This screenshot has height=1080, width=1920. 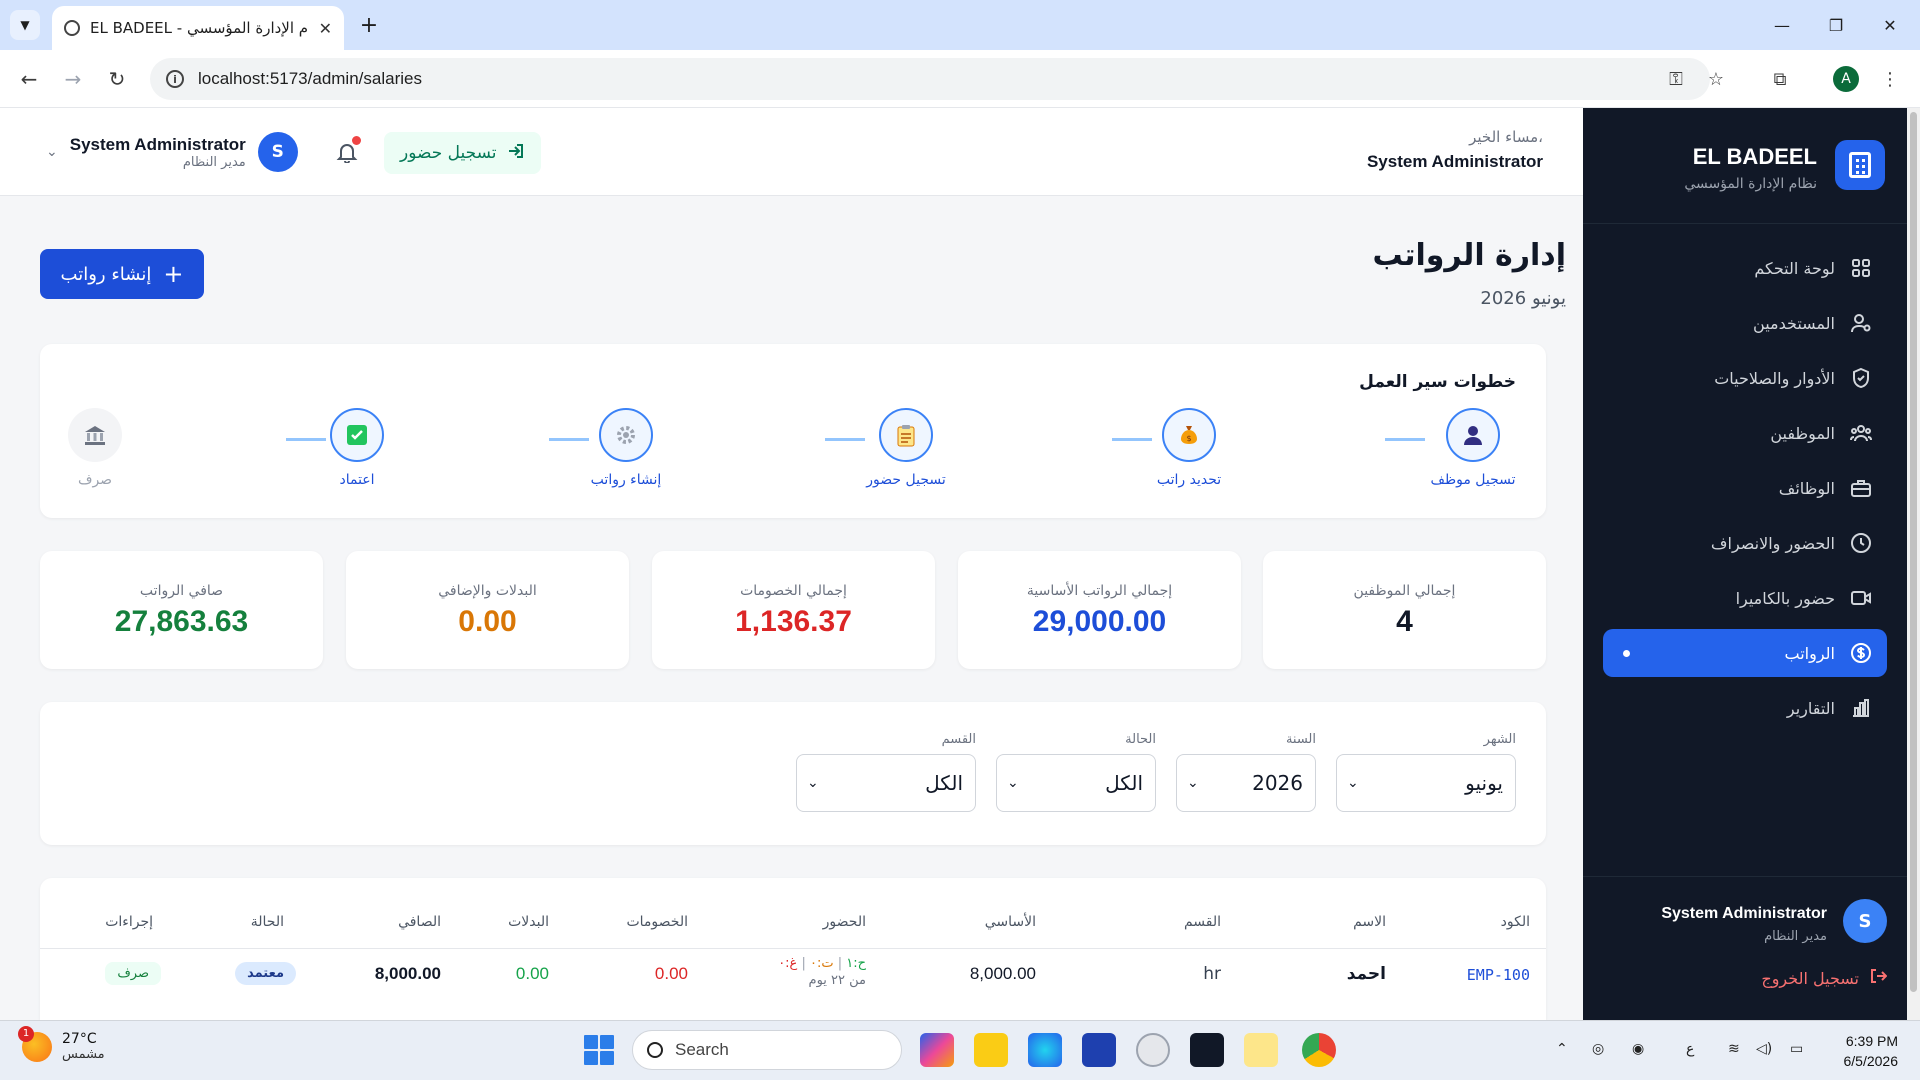 I want to click on column-header-attendance: الحضور, so click(x=844, y=922).